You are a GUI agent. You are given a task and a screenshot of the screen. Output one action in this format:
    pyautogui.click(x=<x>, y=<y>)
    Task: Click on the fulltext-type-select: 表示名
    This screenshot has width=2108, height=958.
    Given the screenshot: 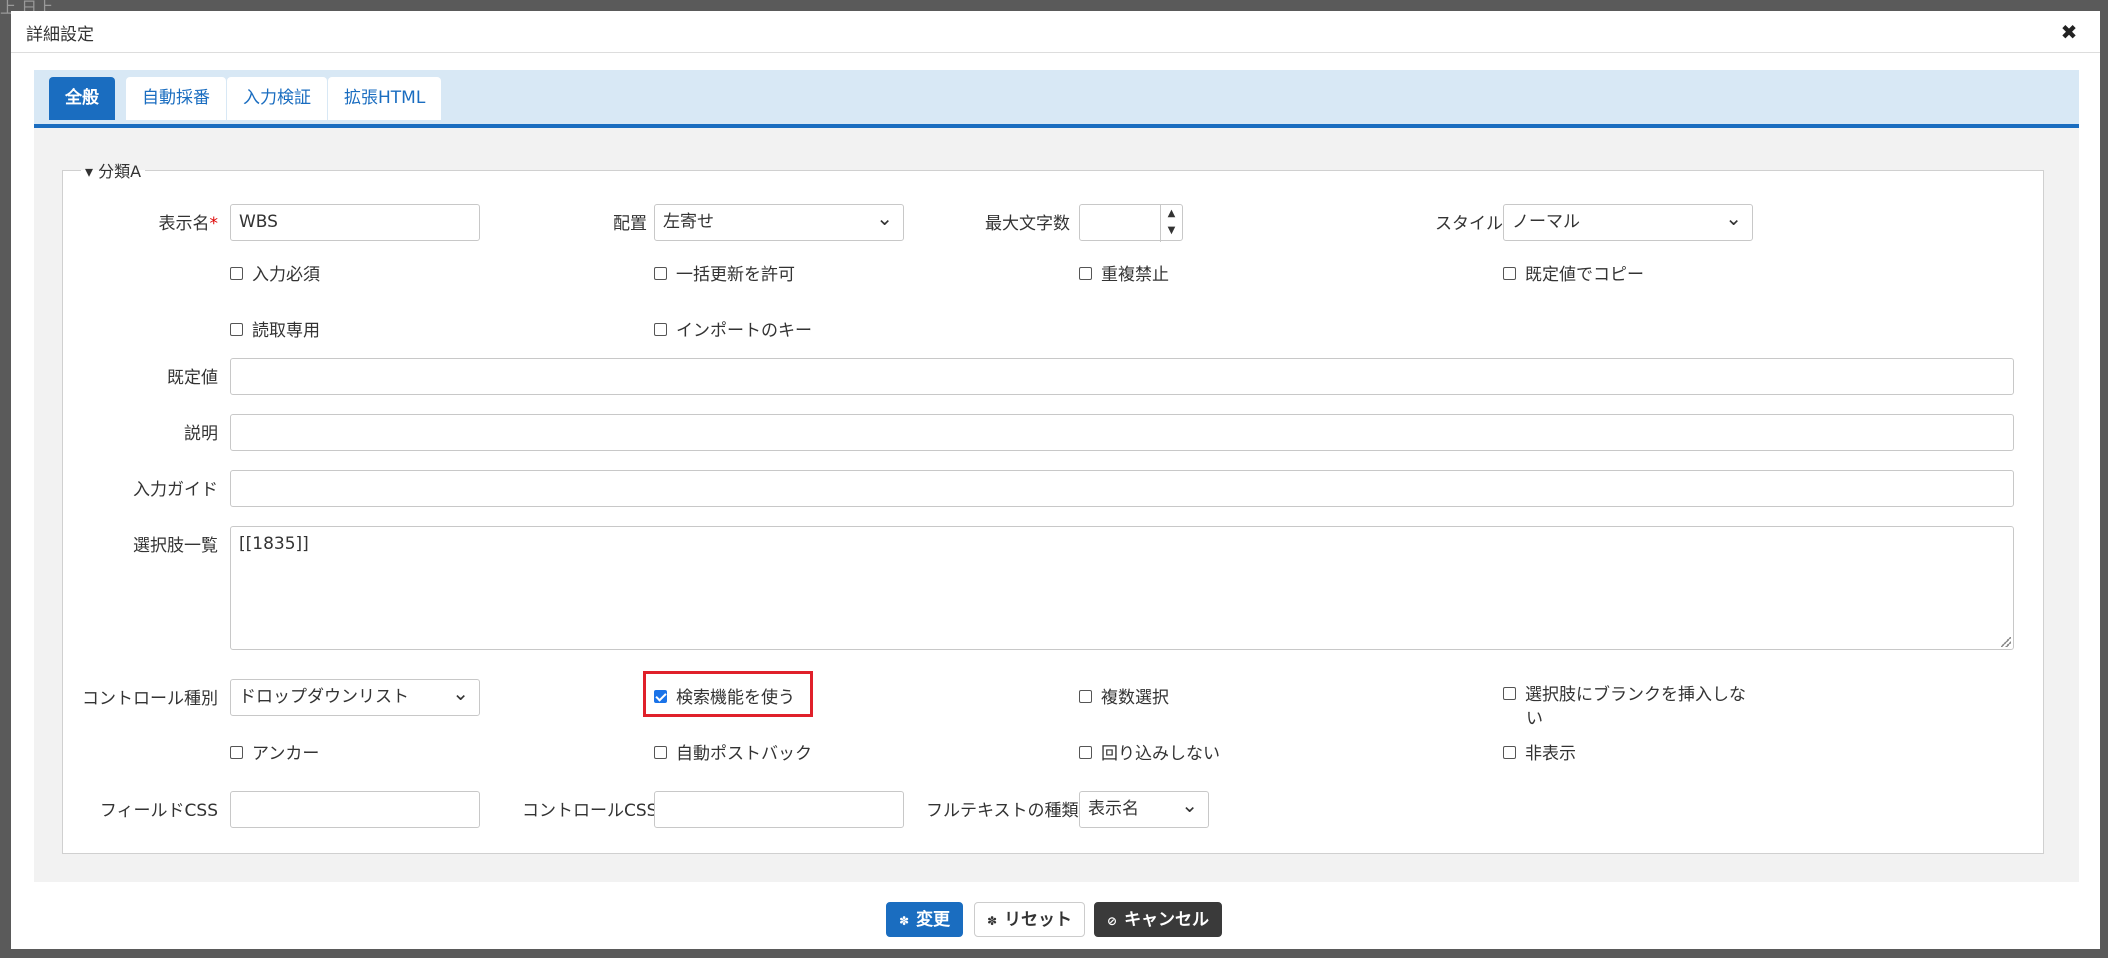 What is the action you would take?
    pyautogui.click(x=1144, y=808)
    